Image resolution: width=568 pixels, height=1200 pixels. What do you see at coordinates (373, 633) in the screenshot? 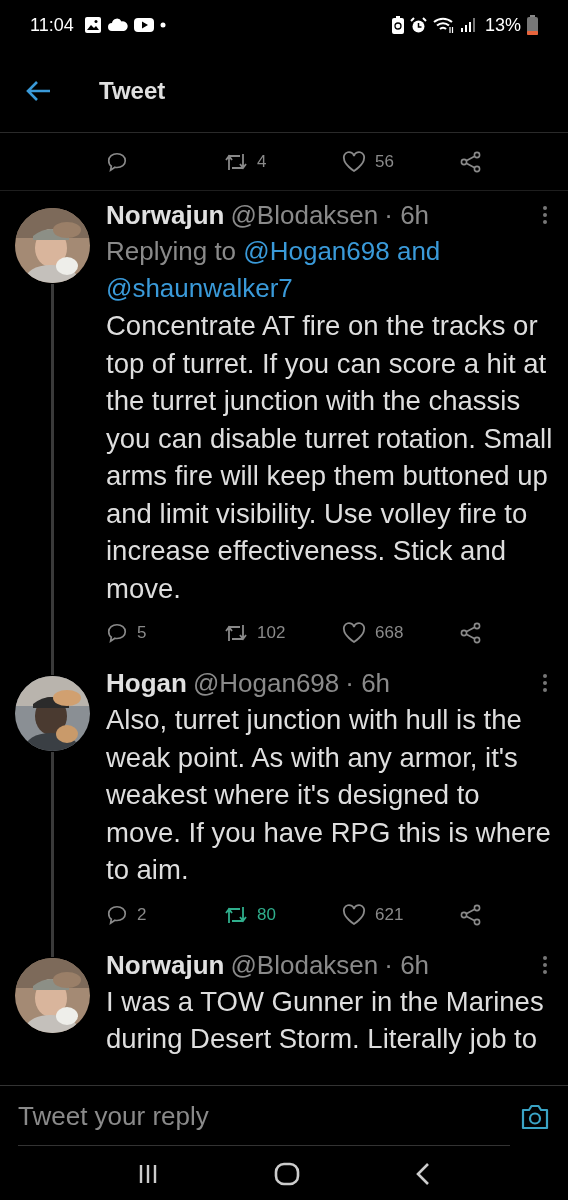
I see `like-button: 668` at bounding box center [373, 633].